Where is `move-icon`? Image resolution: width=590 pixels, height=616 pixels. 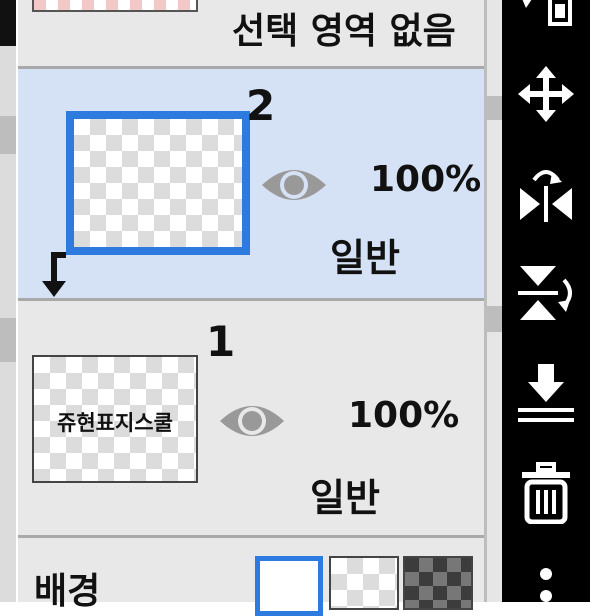
move-icon is located at coordinates (546, 96).